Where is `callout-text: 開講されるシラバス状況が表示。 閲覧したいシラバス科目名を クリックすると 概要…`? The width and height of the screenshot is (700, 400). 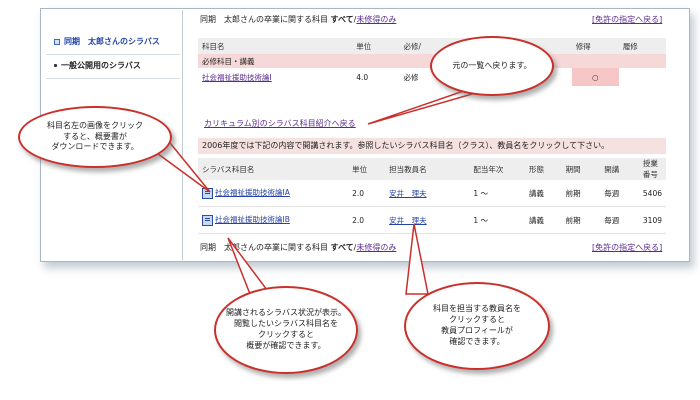
callout-text: 開講されるシラバス状況が表示。 閲覧したいシラバス科目名を クリックすると 概要… is located at coordinates (286, 329).